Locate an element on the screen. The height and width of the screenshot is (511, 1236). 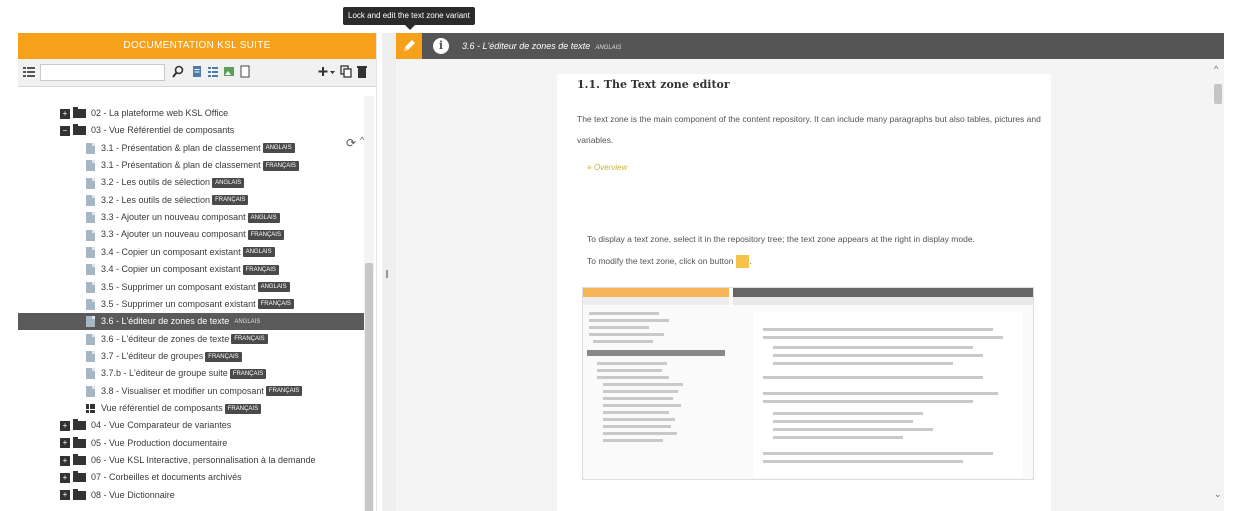
blank-document-icon is located at coordinates (245, 72).